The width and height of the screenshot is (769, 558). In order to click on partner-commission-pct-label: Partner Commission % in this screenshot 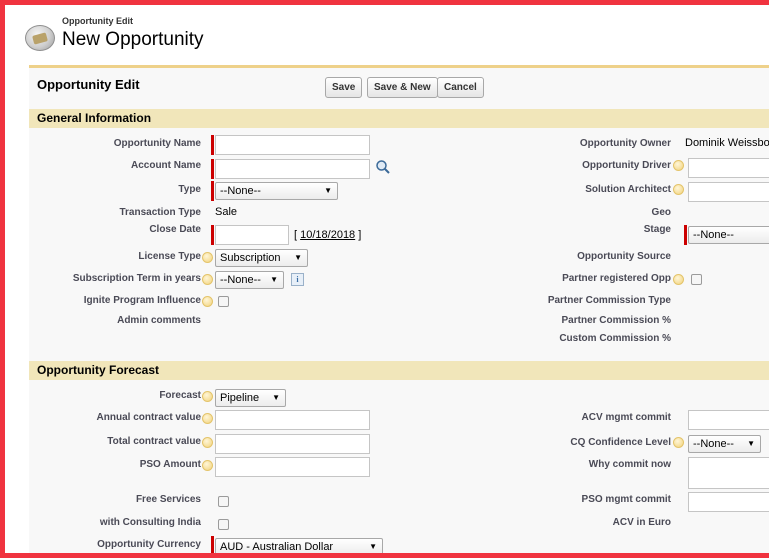, I will do `click(616, 320)`.